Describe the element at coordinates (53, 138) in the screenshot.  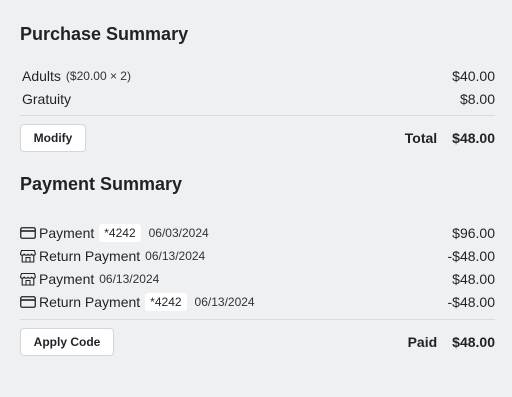
I see `modify-button: Modify` at that location.